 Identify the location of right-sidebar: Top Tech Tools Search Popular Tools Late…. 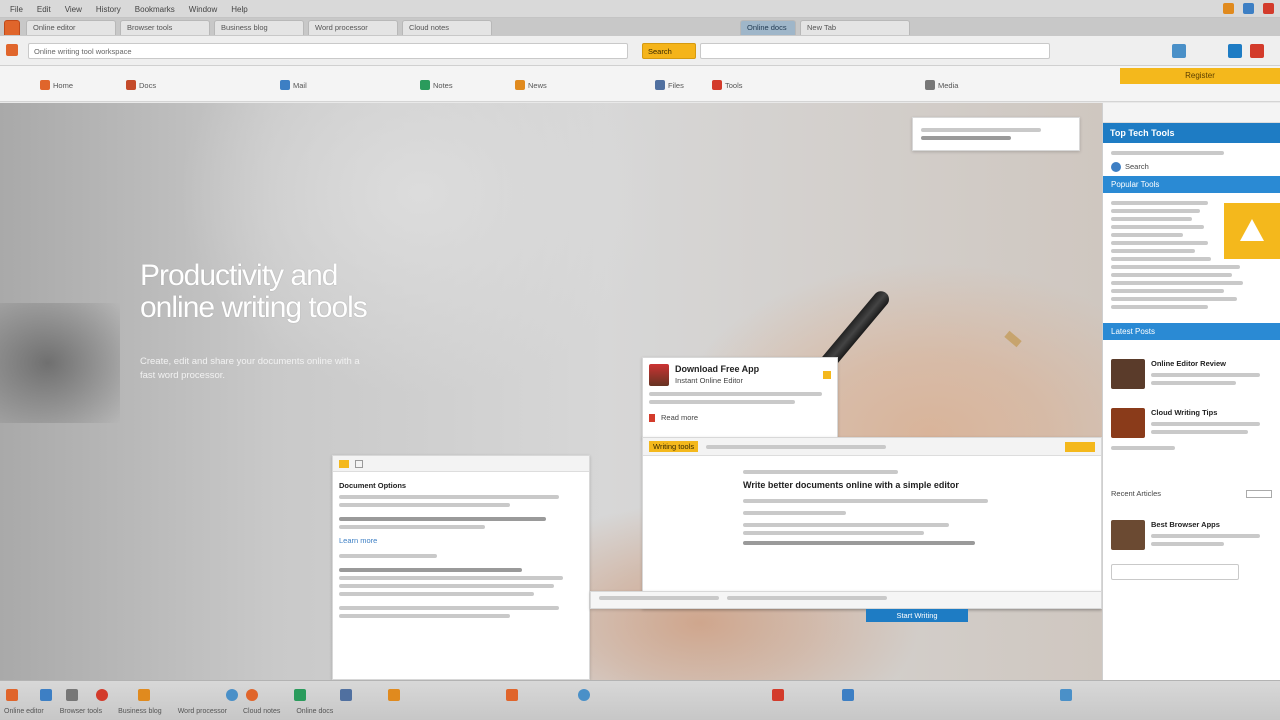
(1191, 391).